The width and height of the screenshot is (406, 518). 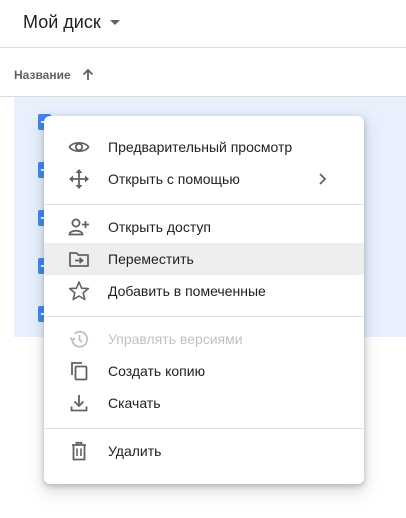 I want to click on add-person-icon, so click(x=79, y=227).